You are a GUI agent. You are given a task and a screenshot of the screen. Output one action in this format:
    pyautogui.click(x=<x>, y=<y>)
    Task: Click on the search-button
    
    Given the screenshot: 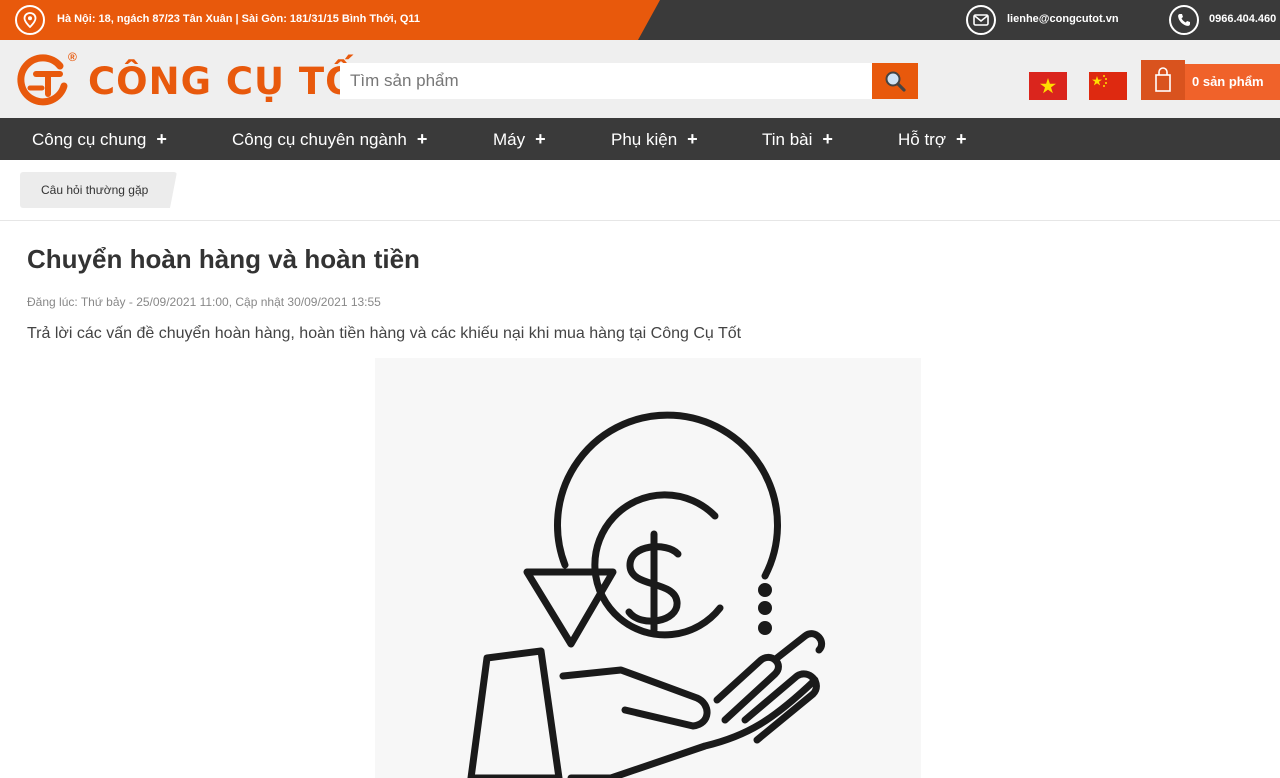 What is the action you would take?
    pyautogui.click(x=895, y=81)
    